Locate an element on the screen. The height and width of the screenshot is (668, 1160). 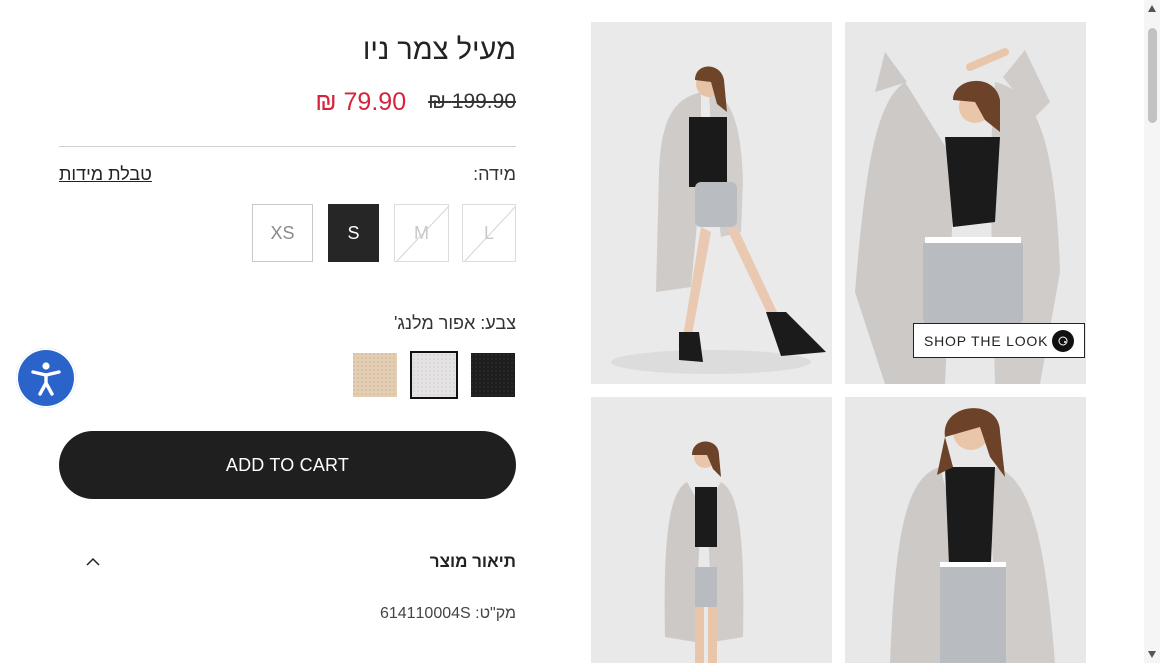
accessibility-icon is located at coordinates (46, 379).